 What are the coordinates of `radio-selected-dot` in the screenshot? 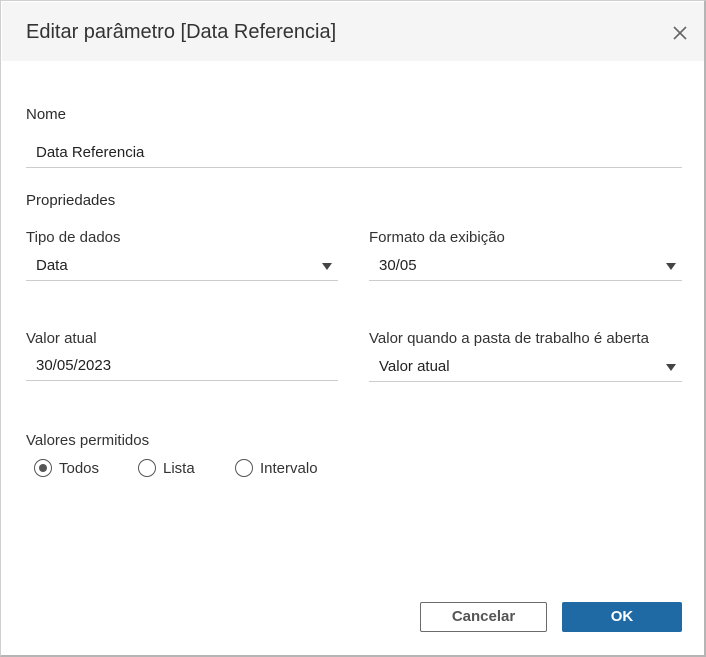 It's located at (43, 468).